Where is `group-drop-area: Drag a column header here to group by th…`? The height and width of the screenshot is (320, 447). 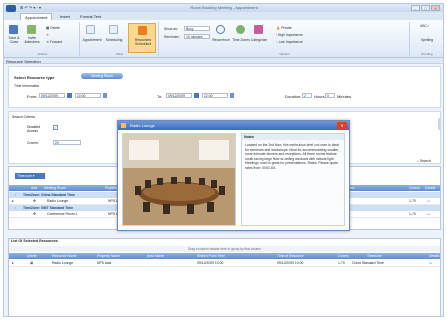 group-drop-area: Drag a column header here to group by th… is located at coordinates (224, 249).